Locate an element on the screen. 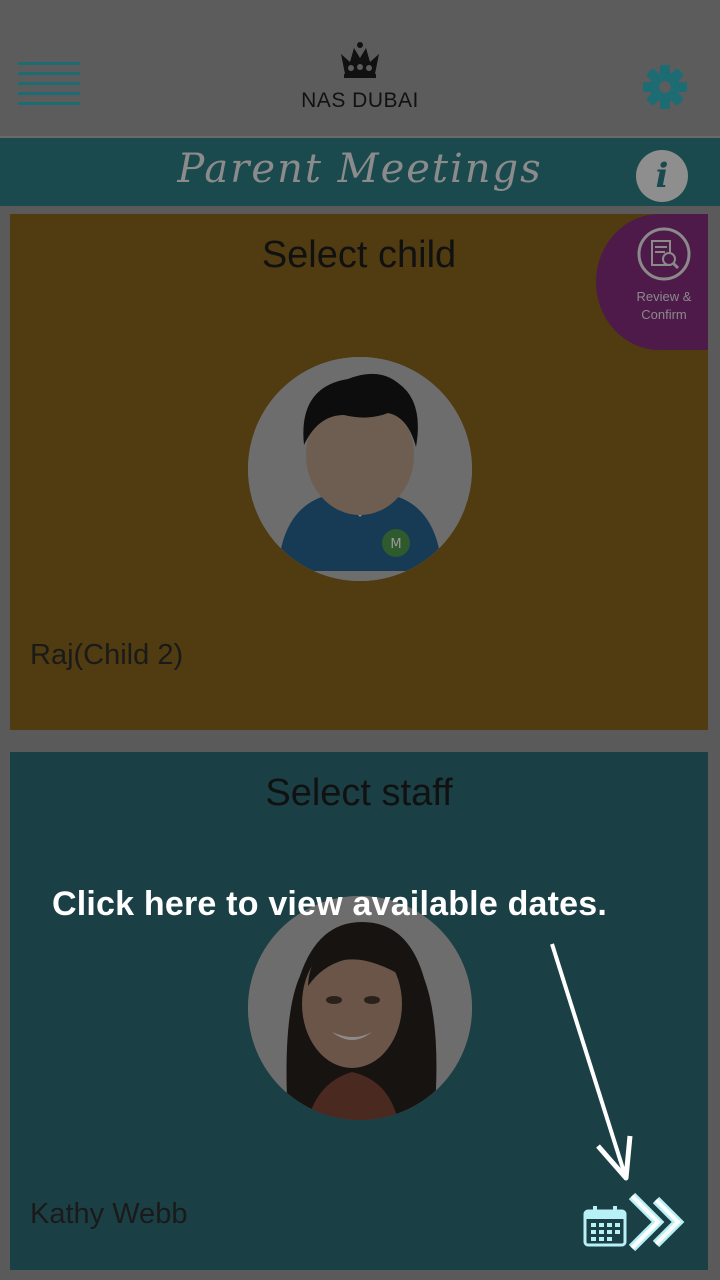  app-header: NAS DUBAI is located at coordinates (360, 68).